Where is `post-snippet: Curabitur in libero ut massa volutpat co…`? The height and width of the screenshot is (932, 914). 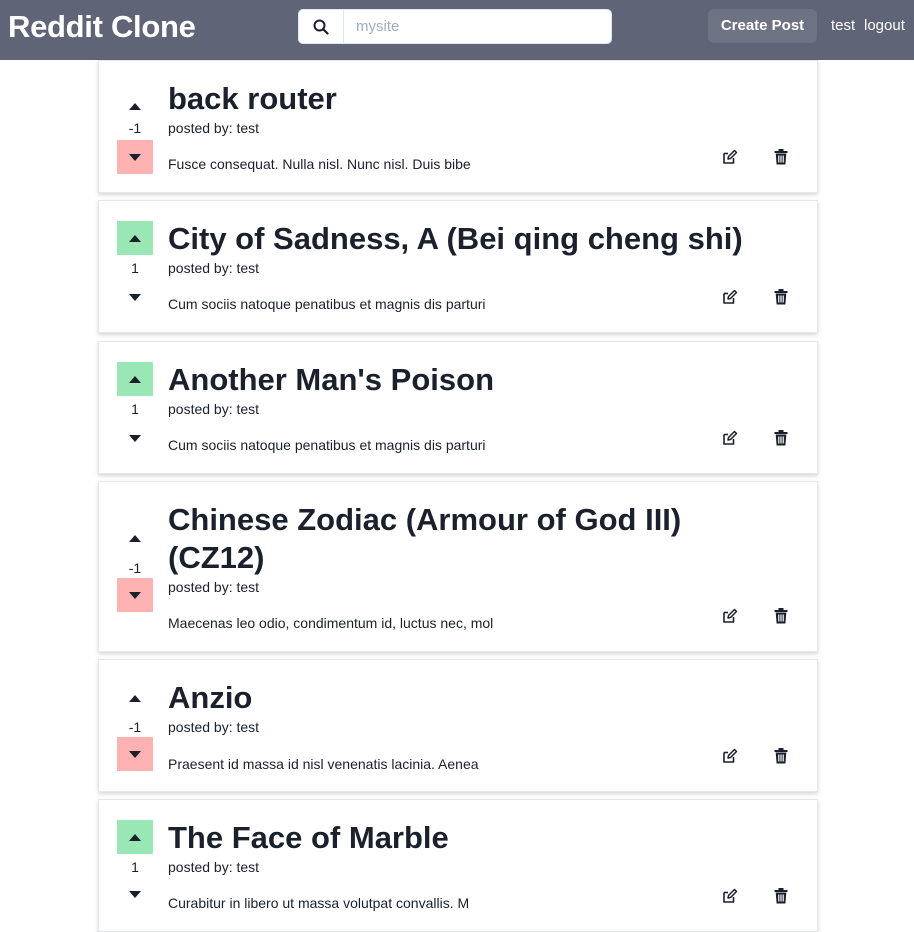 post-snippet: Curabitur in libero ut massa volutpat co… is located at coordinates (319, 903).